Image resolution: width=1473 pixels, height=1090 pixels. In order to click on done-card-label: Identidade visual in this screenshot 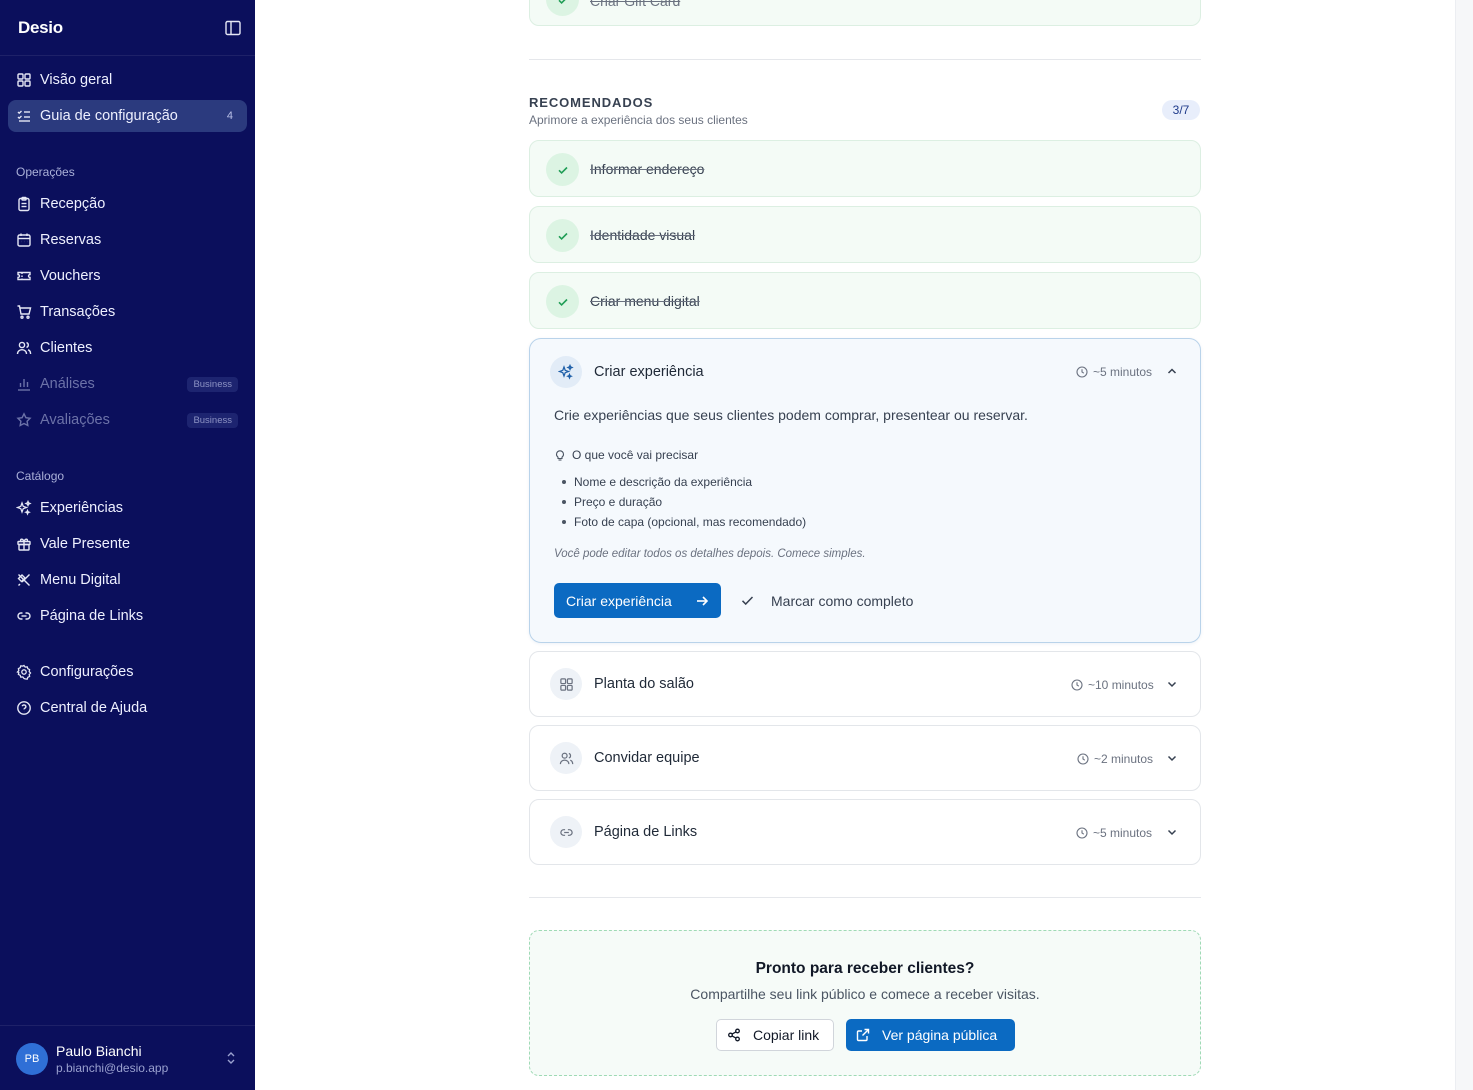, I will do `click(643, 235)`.